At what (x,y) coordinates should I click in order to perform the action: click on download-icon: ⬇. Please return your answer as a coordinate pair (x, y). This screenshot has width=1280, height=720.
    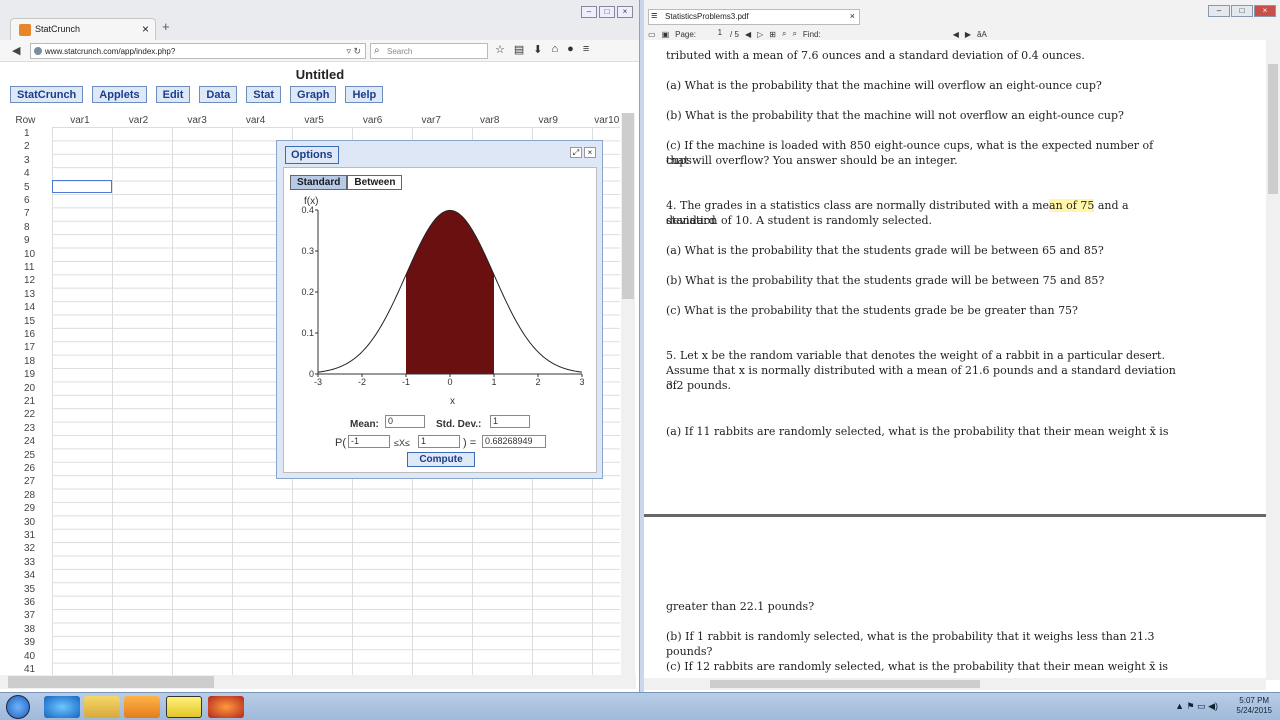
    Looking at the image, I should click on (537, 49).